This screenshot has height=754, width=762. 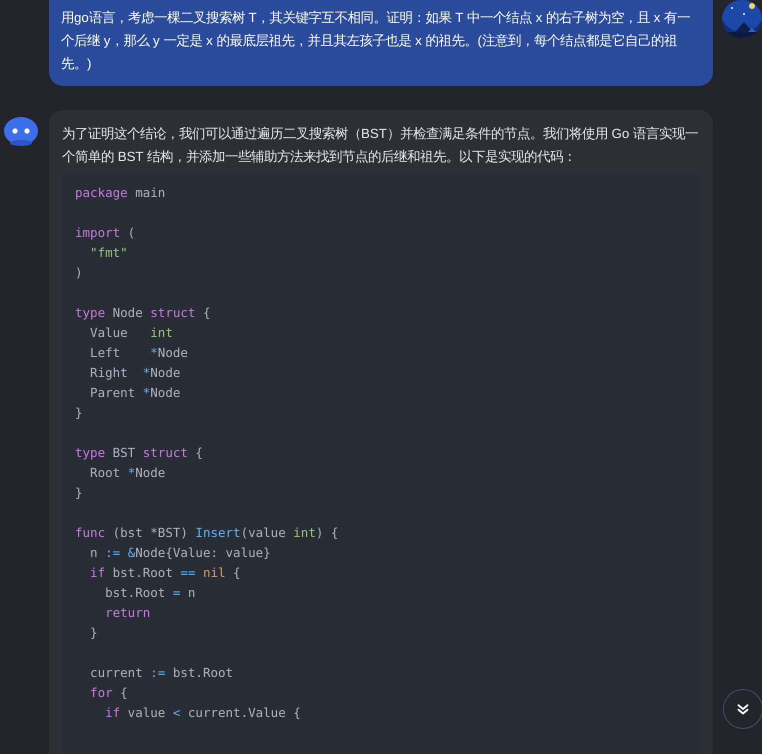 I want to click on scroll-down-button, so click(x=742, y=709).